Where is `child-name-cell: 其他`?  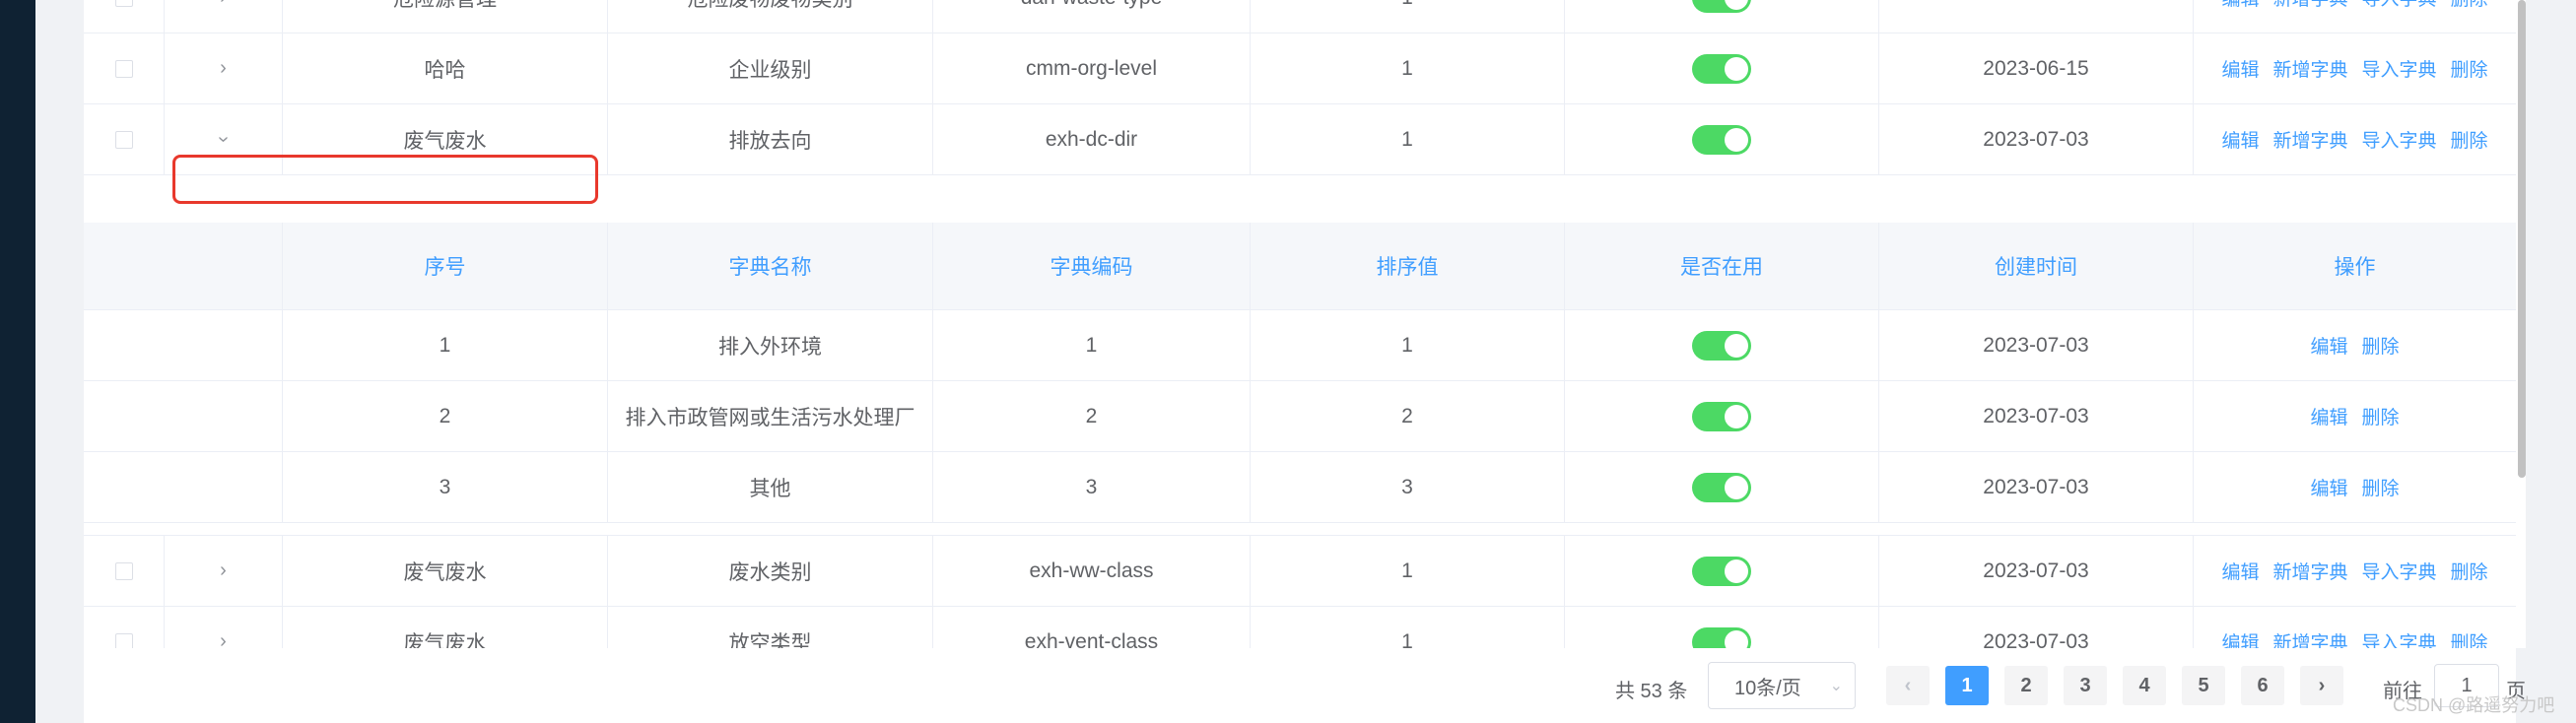
child-name-cell: 其他 is located at coordinates (770, 487).